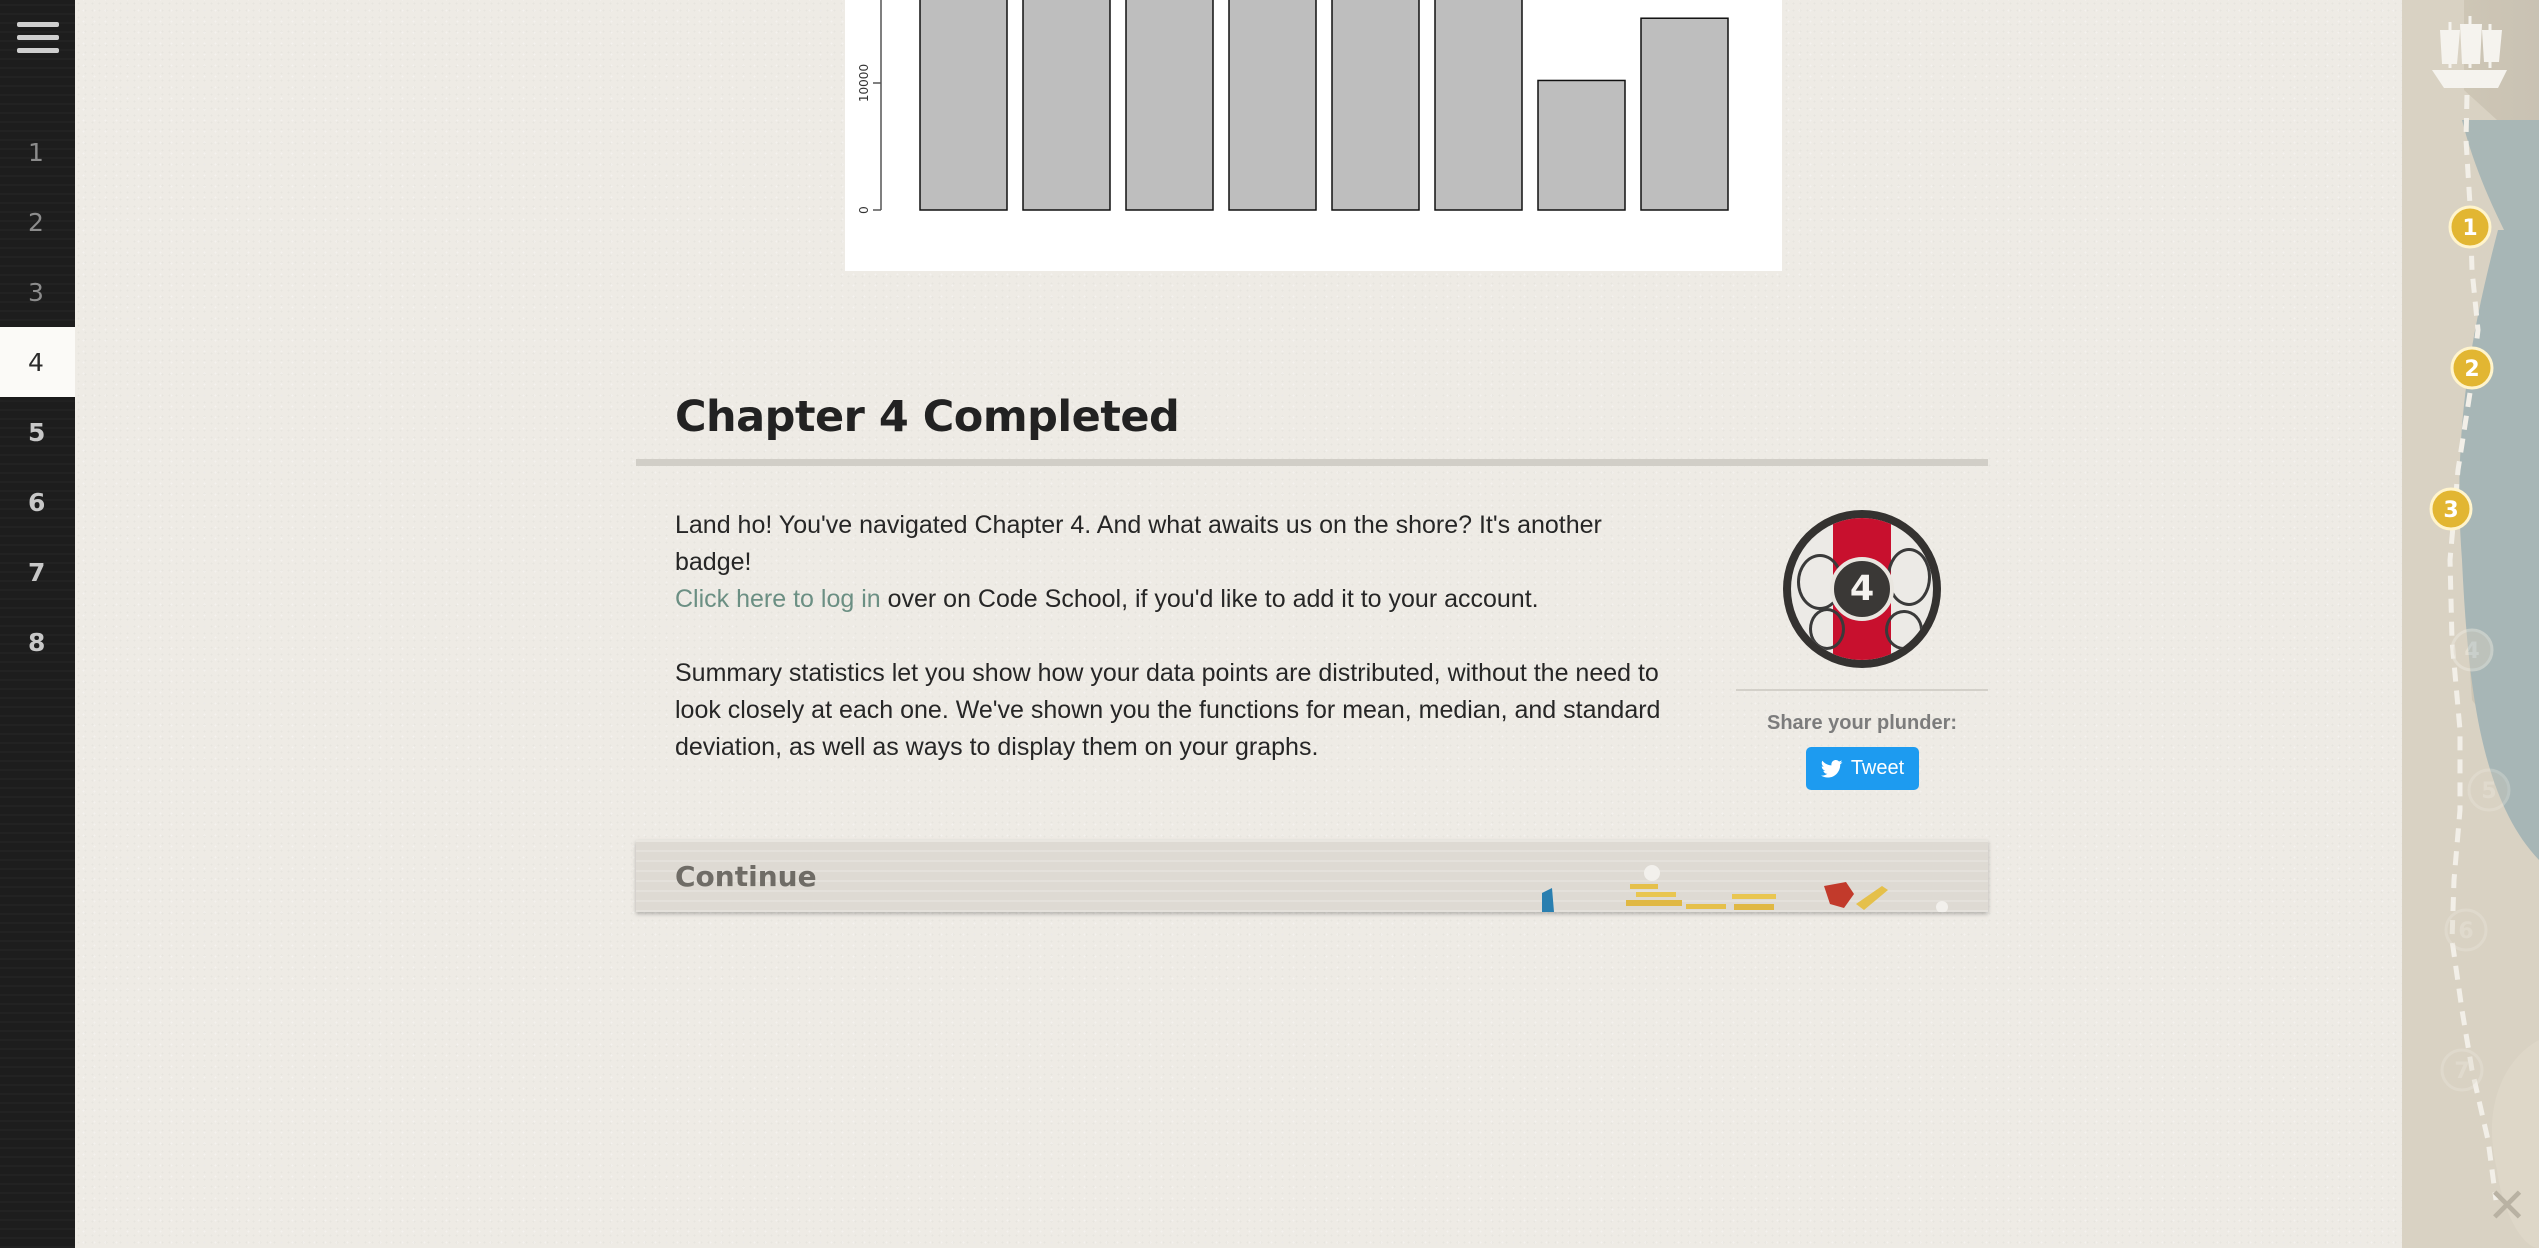  What do you see at coordinates (864, 83) in the screenshot?
I see `y-tick-label: 10000` at bounding box center [864, 83].